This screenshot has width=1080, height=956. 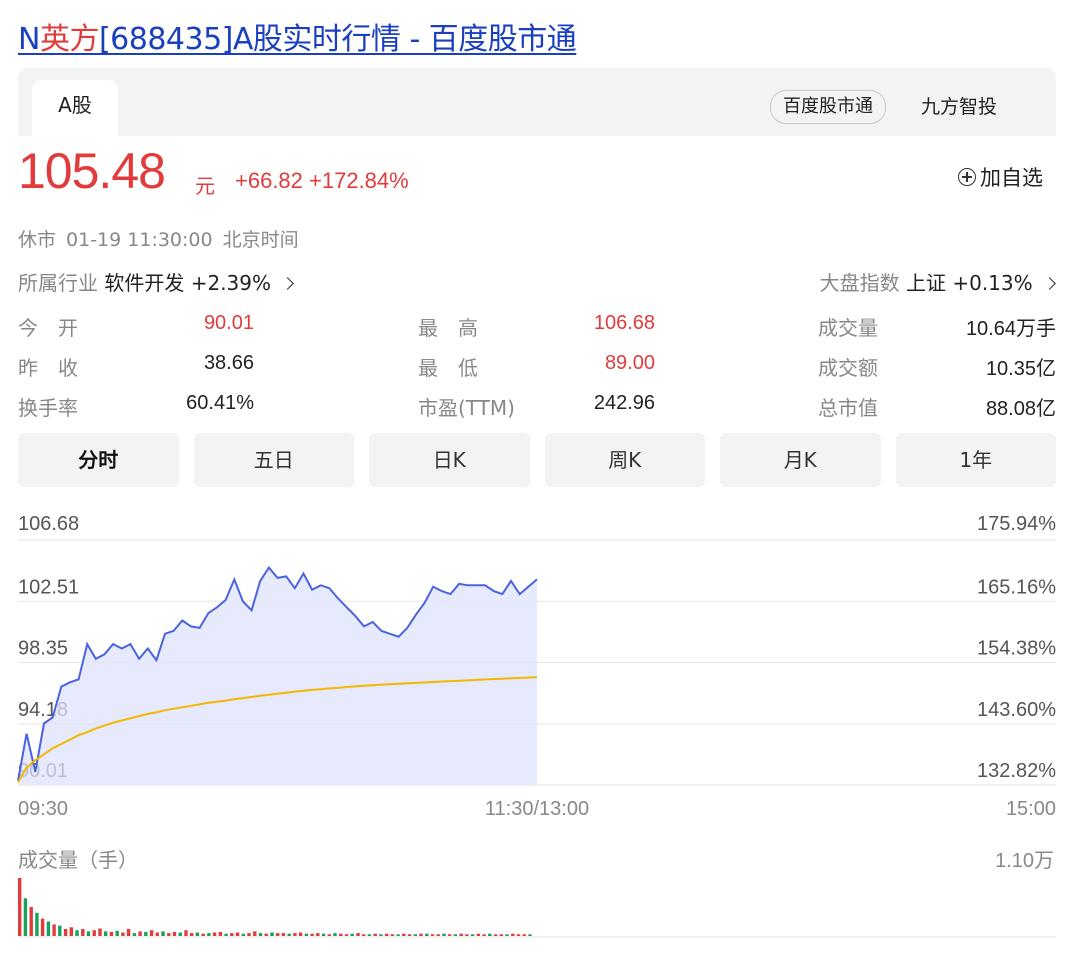 I want to click on x-tick-label: 09:30, so click(x=43, y=809).